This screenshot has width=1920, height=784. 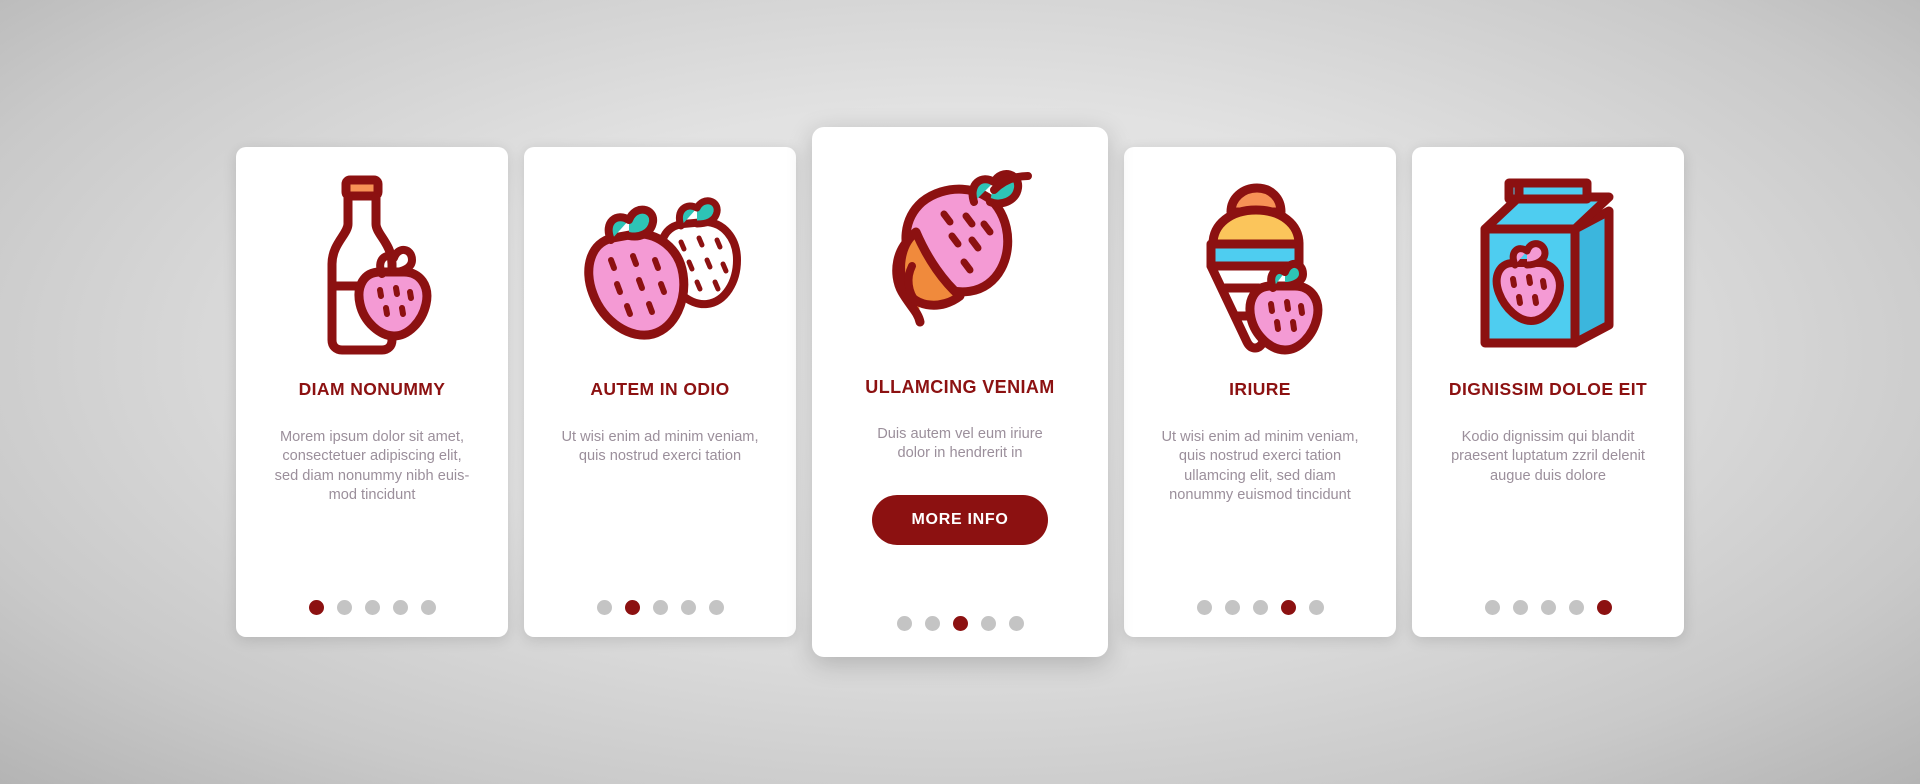 I want to click on card-title: ULLAMCING VENIAM, so click(x=960, y=387).